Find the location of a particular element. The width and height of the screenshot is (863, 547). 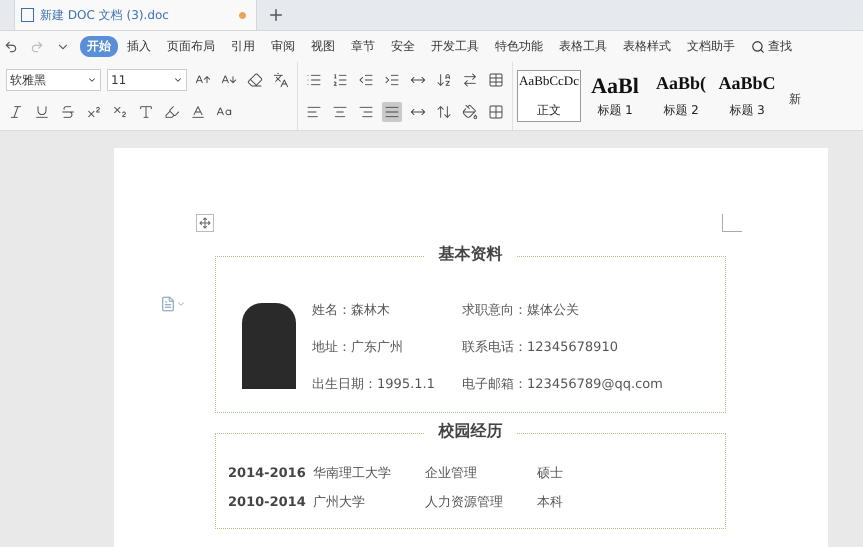

borders-icon is located at coordinates (496, 112).